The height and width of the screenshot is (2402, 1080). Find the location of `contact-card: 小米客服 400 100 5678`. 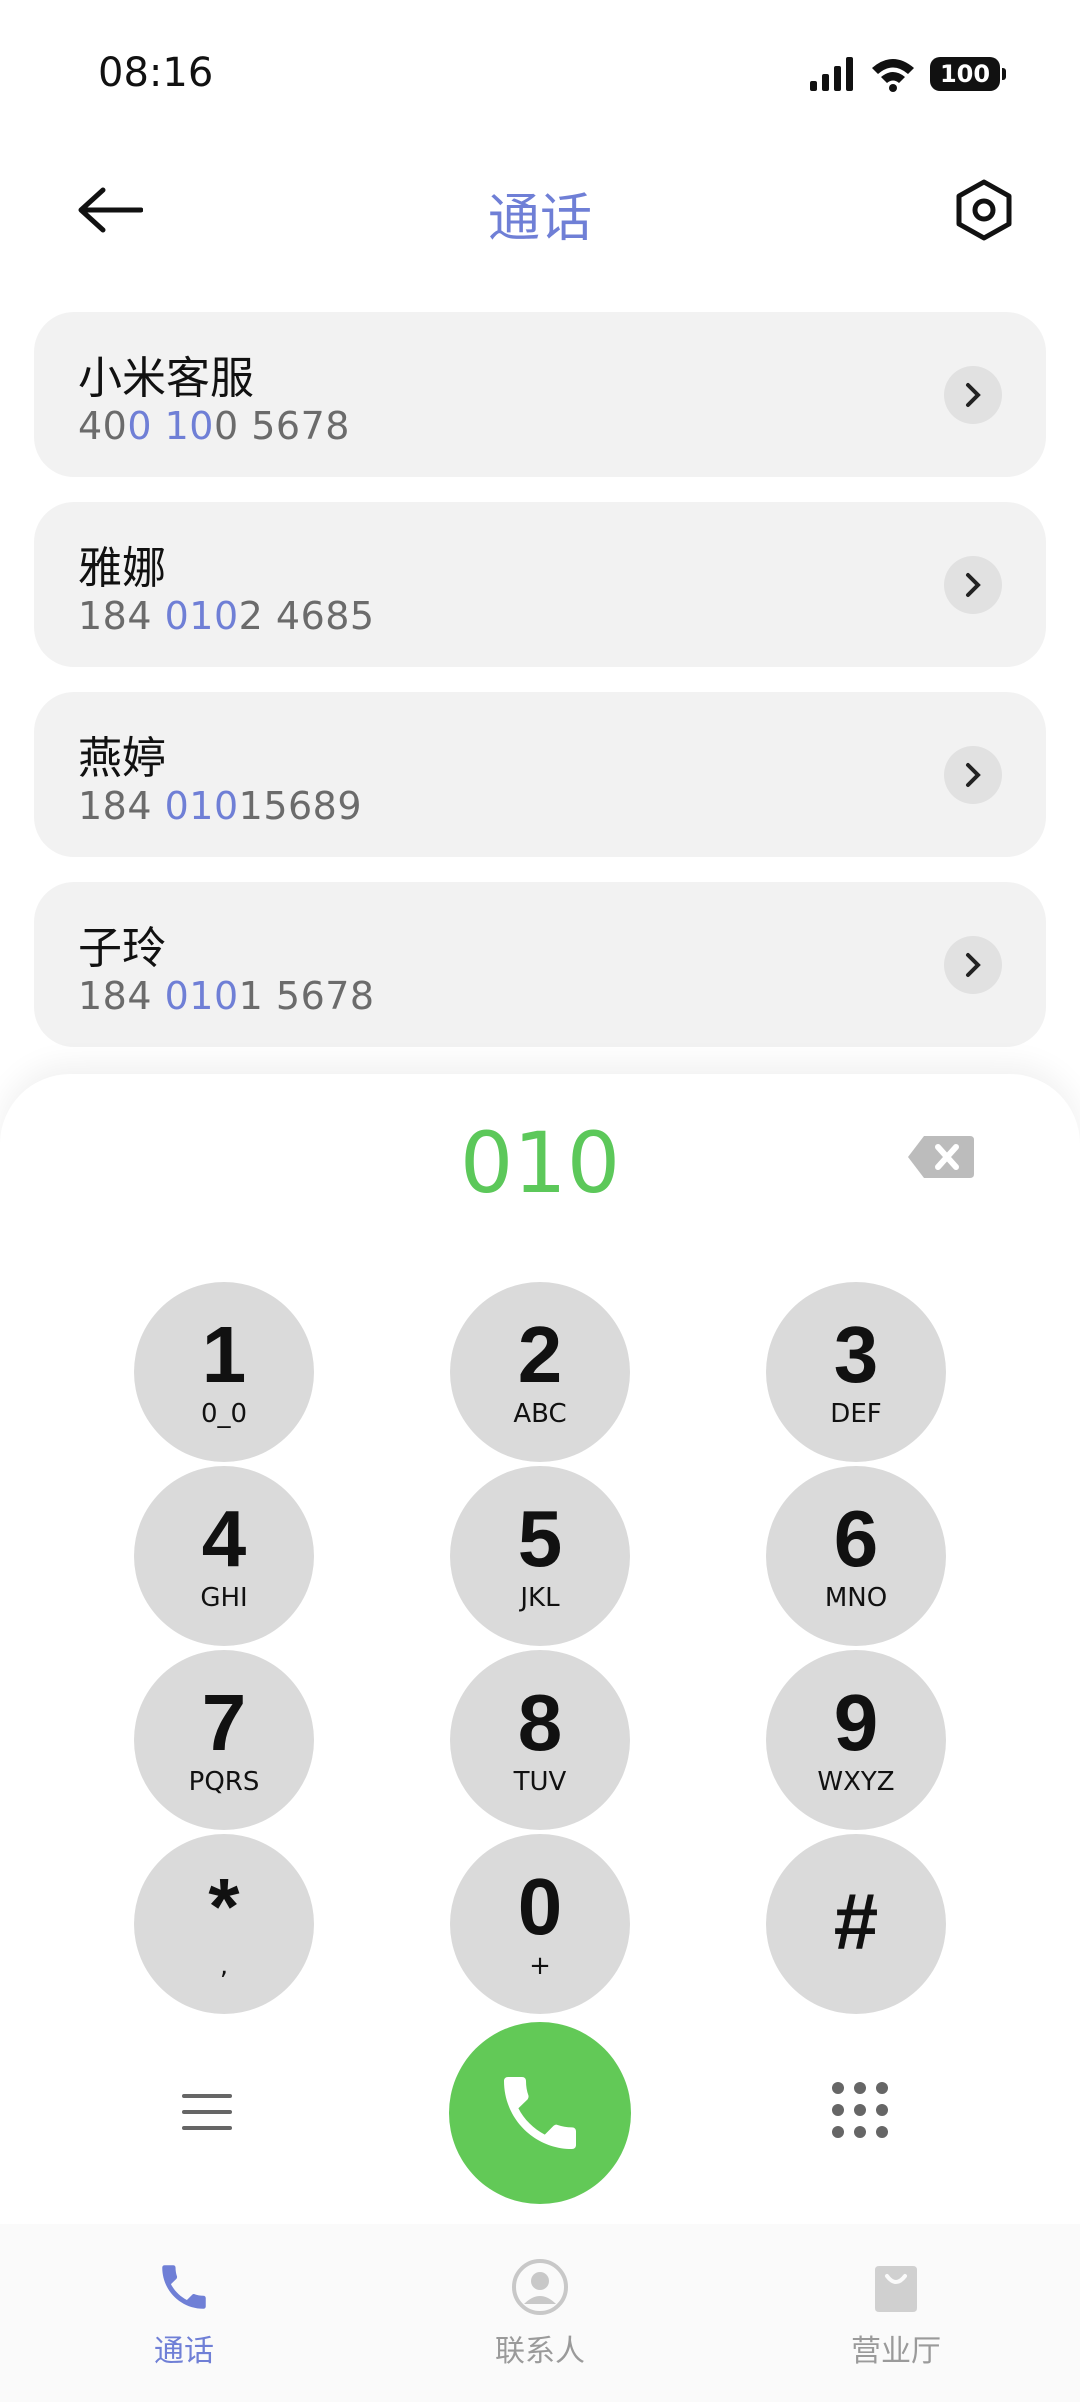

contact-card: 小米客服 400 100 5678 is located at coordinates (540, 394).